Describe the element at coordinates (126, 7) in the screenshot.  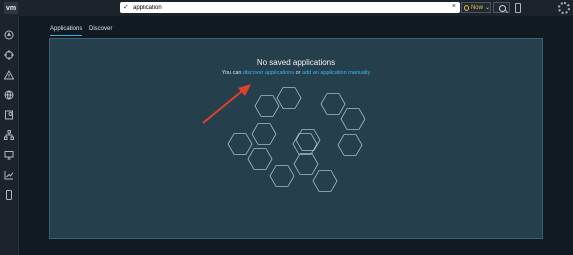
I see `search-icon: ✓` at that location.